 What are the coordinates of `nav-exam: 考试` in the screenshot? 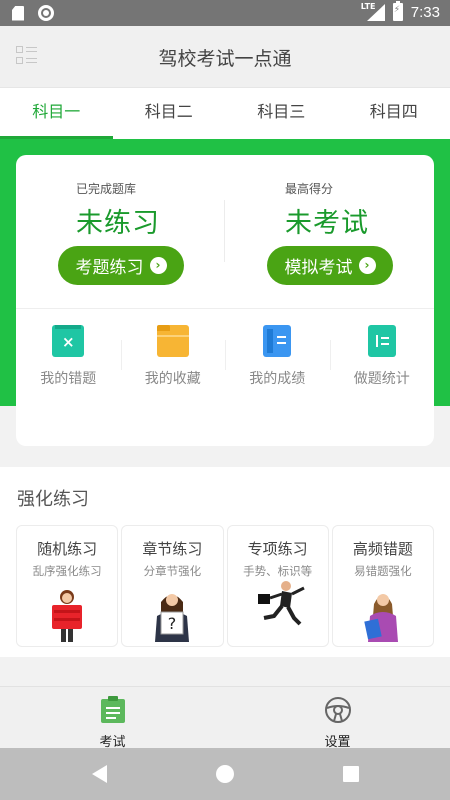 It's located at (112, 718).